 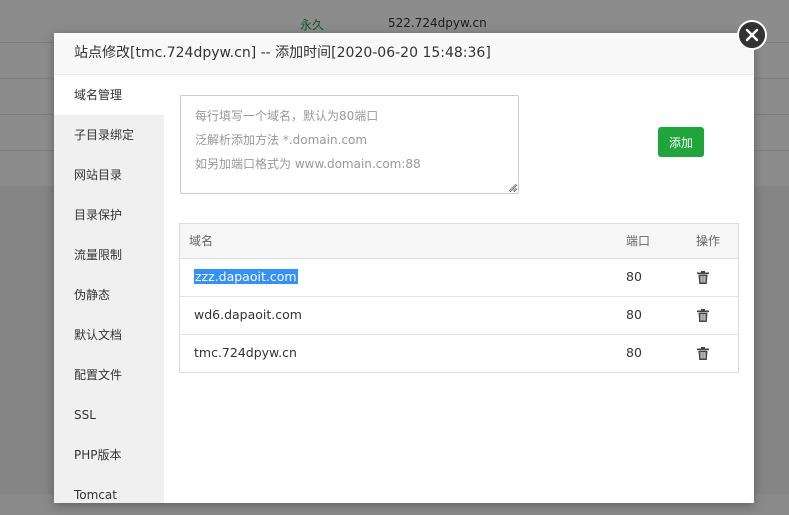 I want to click on resize-grip-icon, so click(x=512, y=187).